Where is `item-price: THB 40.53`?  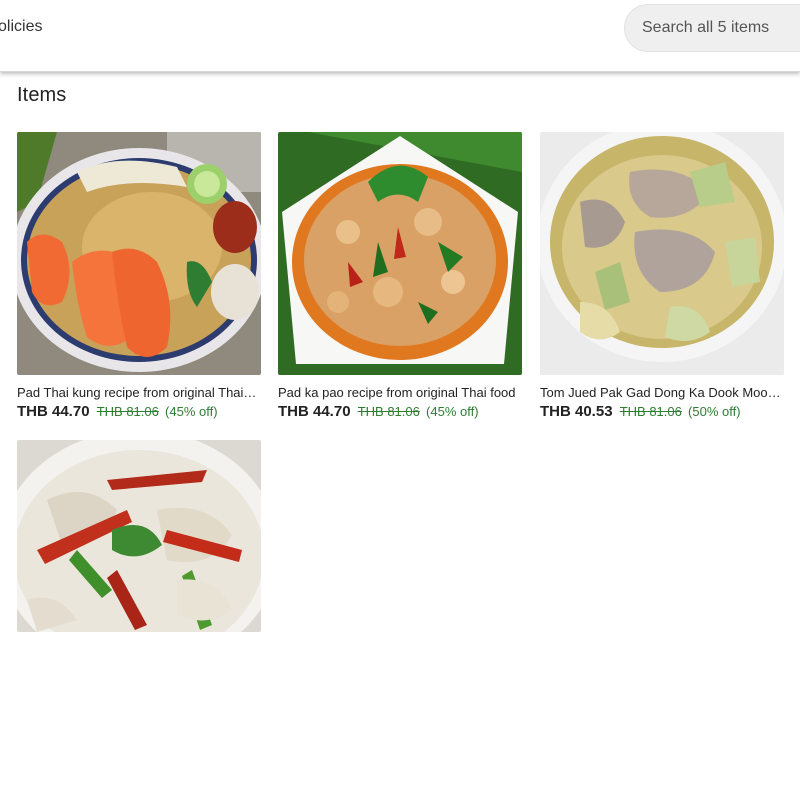
item-price: THB 40.53 is located at coordinates (576, 411).